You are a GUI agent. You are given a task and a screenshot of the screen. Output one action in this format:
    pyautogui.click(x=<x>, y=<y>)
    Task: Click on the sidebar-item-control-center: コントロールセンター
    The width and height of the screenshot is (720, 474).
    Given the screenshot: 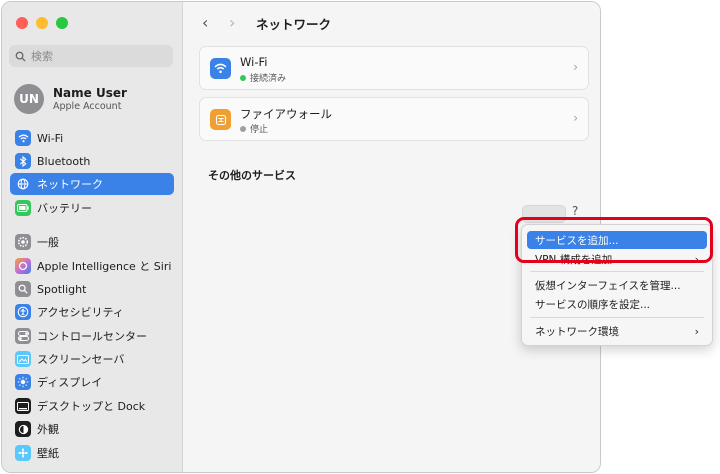 What is the action you would take?
    pyautogui.click(x=92, y=336)
    